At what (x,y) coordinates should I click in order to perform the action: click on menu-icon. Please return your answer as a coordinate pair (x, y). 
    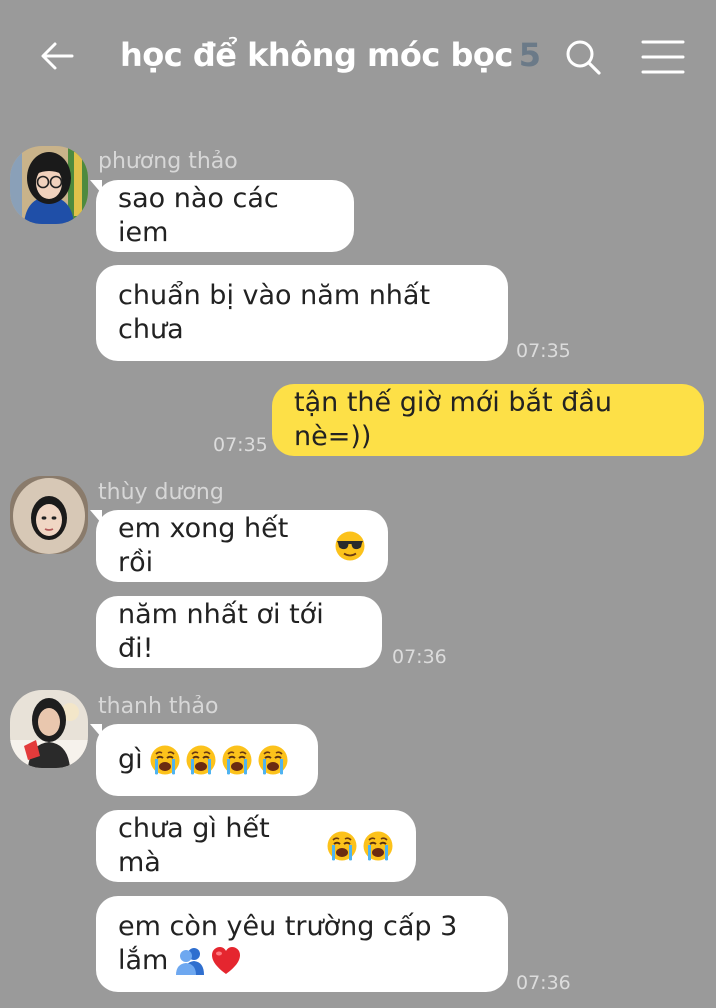
    Looking at the image, I should click on (663, 57).